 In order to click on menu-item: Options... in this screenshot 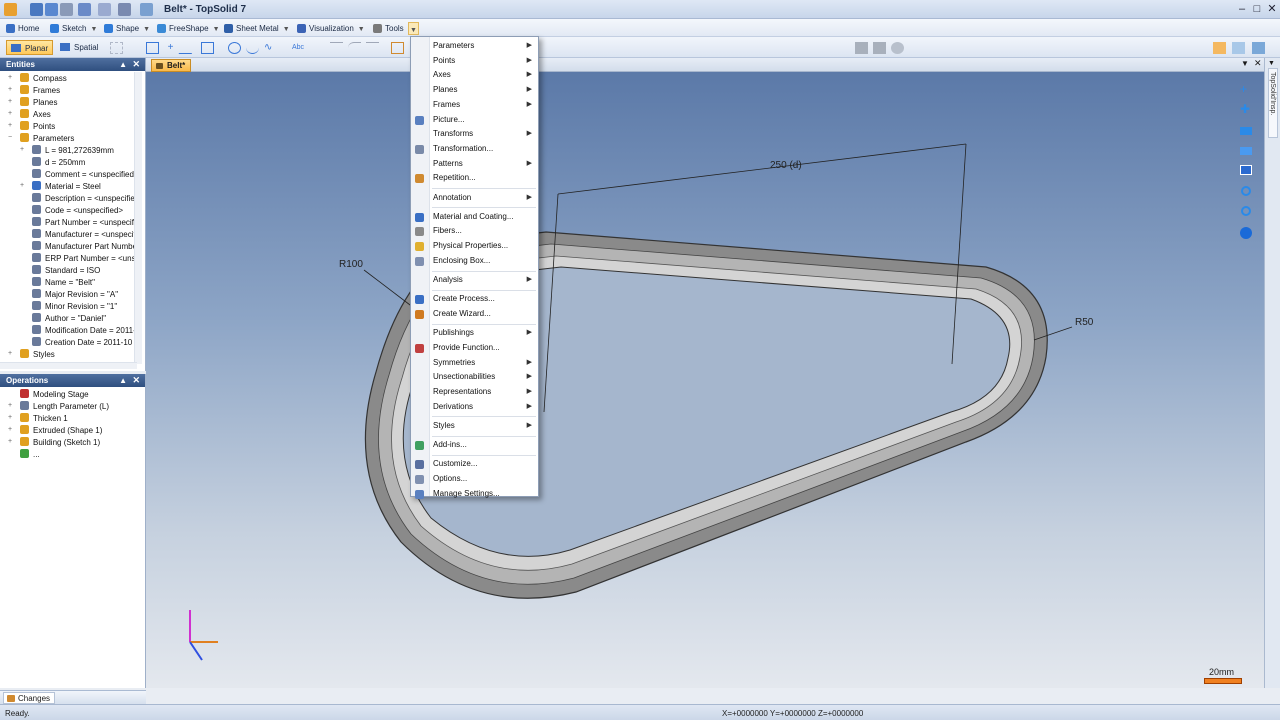, I will do `click(474, 479)`.